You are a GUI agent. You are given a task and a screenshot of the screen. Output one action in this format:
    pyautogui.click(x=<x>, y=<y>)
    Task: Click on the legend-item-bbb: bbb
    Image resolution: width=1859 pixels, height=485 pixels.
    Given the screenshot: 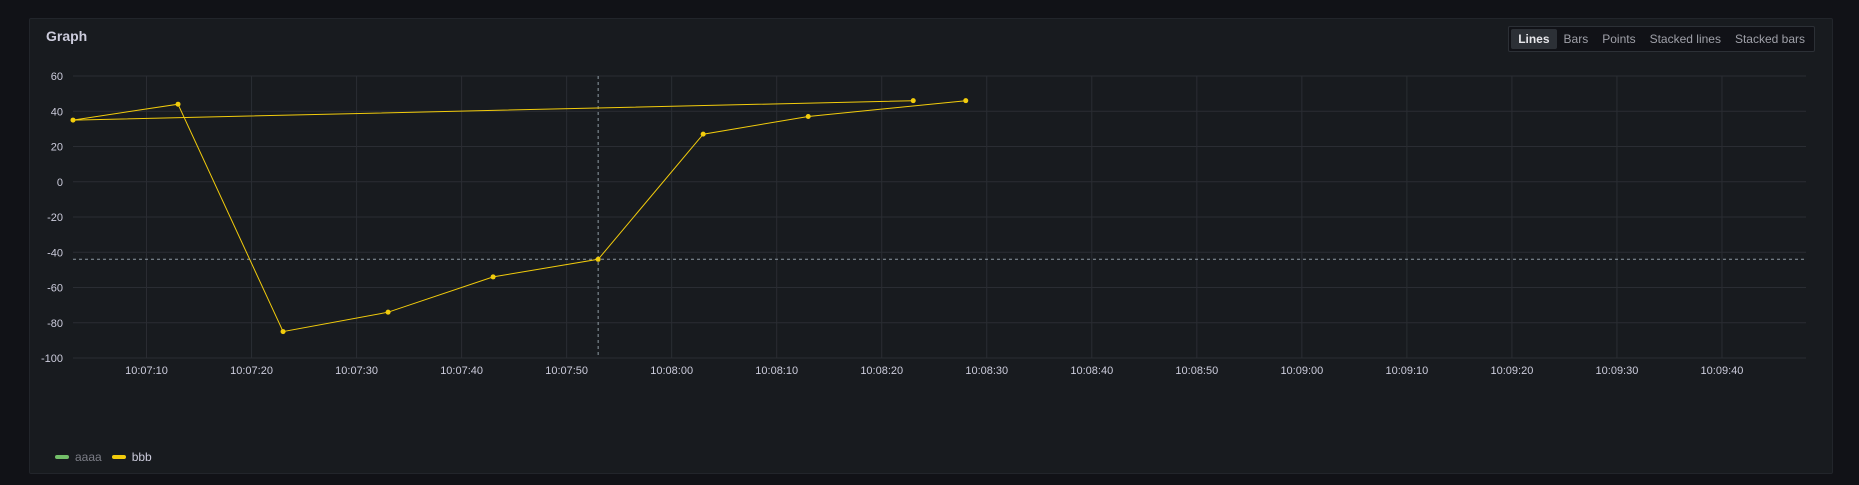 What is the action you would take?
    pyautogui.click(x=131, y=457)
    